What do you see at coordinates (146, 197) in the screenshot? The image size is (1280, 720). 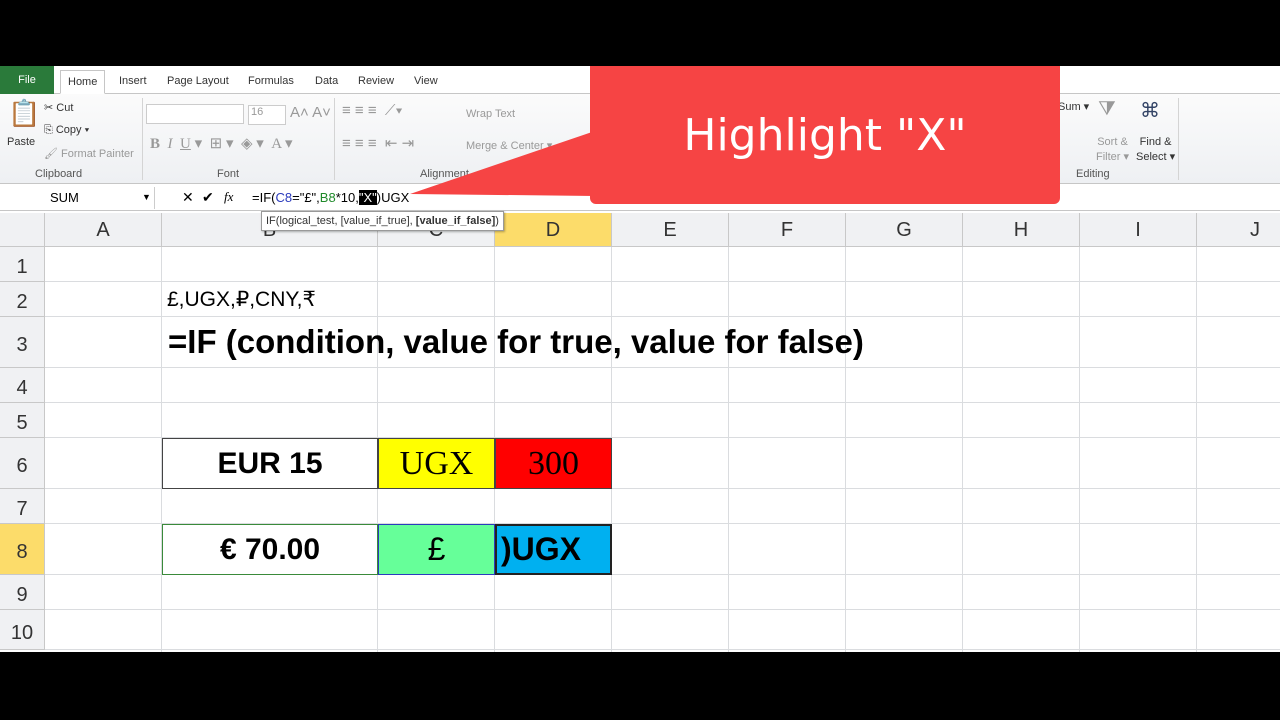 I see `name-box-dropdown-icon: ▼` at bounding box center [146, 197].